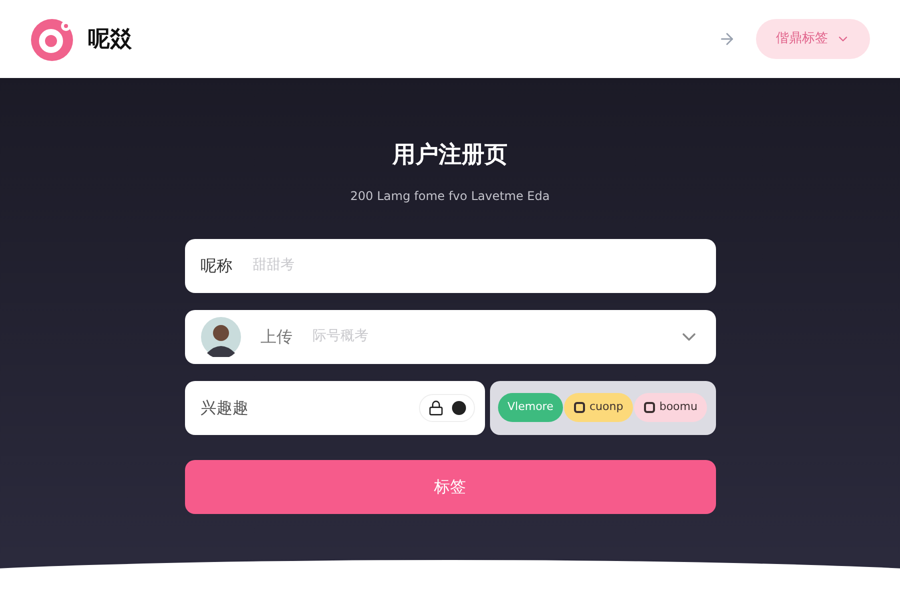  I want to click on interest-tag: cuonp, so click(599, 407).